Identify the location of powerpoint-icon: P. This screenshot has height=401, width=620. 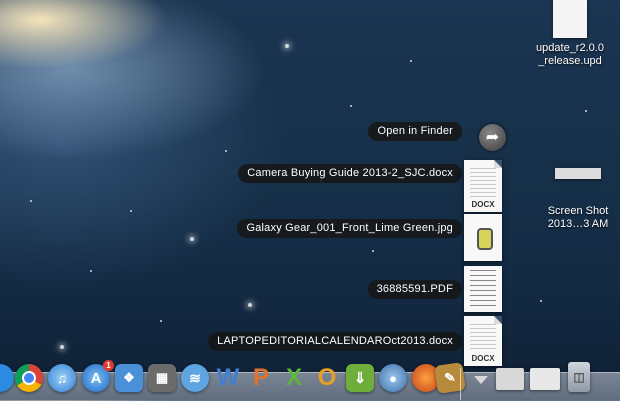
(261, 378).